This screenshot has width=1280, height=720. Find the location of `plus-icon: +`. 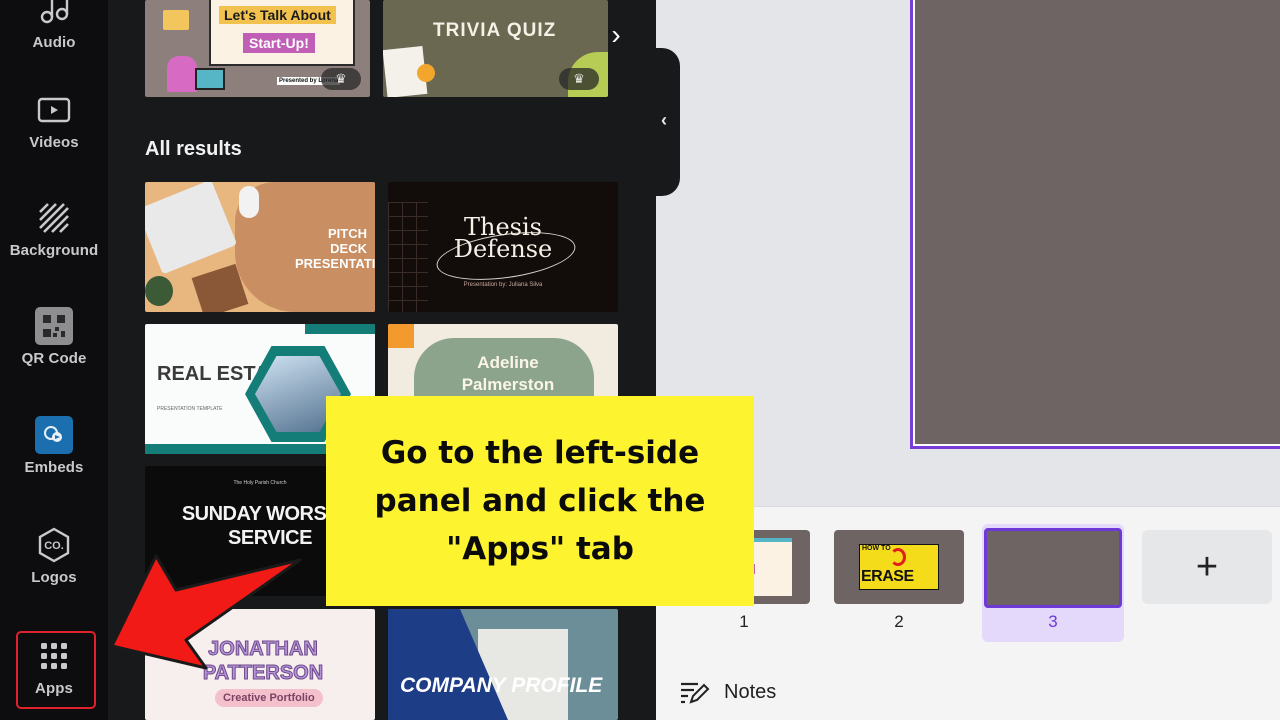

plus-icon: + is located at coordinates (1207, 566).